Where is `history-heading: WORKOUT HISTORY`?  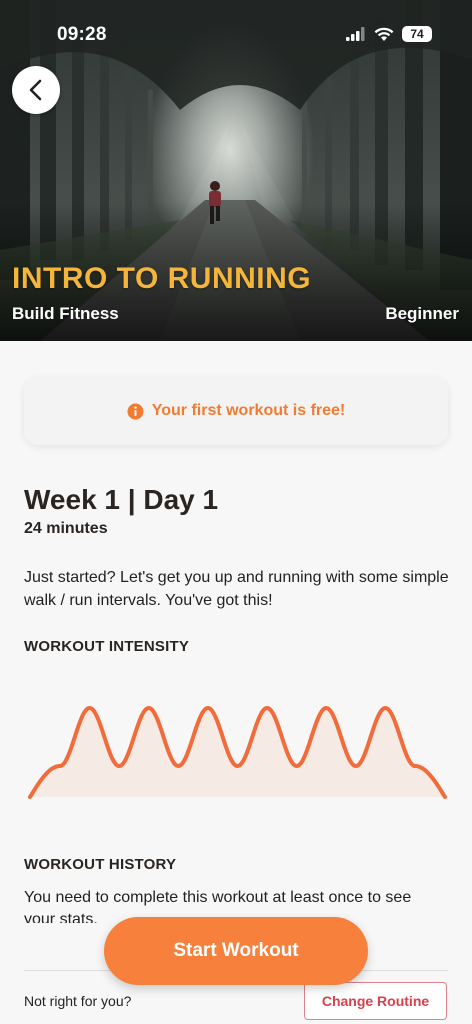 history-heading: WORKOUT HISTORY is located at coordinates (100, 864).